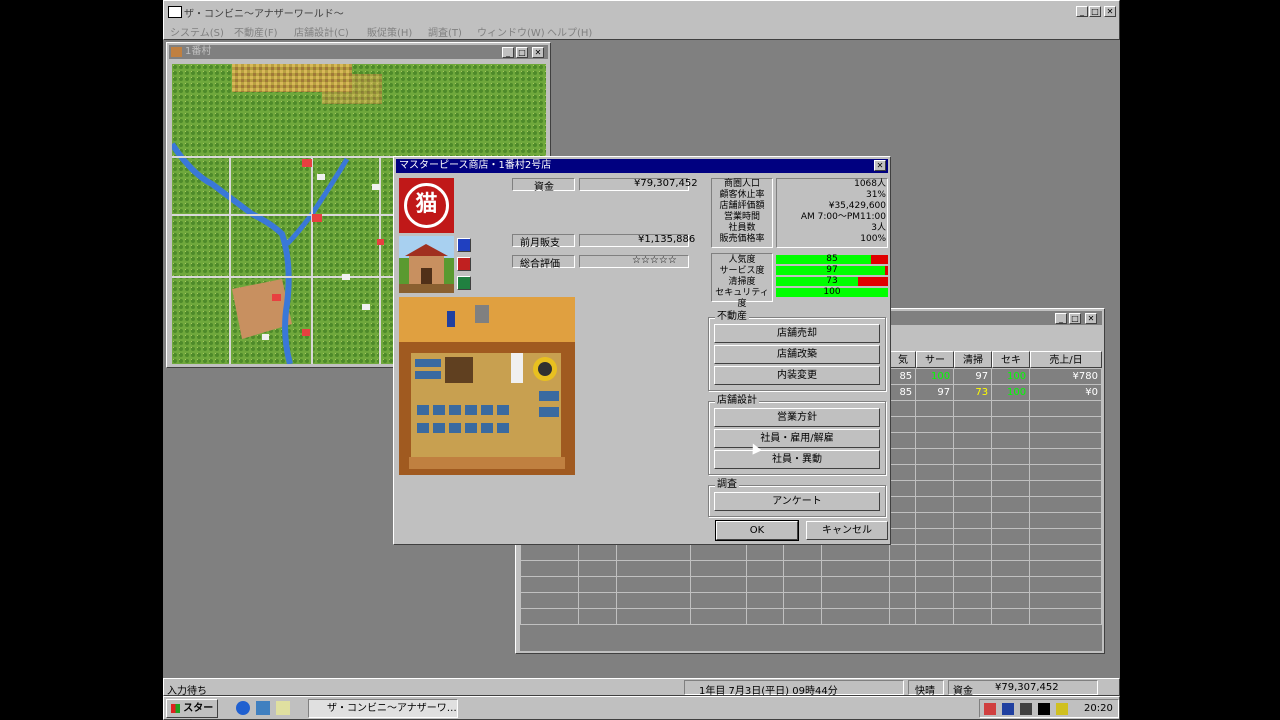 This screenshot has width=1280, height=720. I want to click on menu-system: システム(S), so click(197, 31).